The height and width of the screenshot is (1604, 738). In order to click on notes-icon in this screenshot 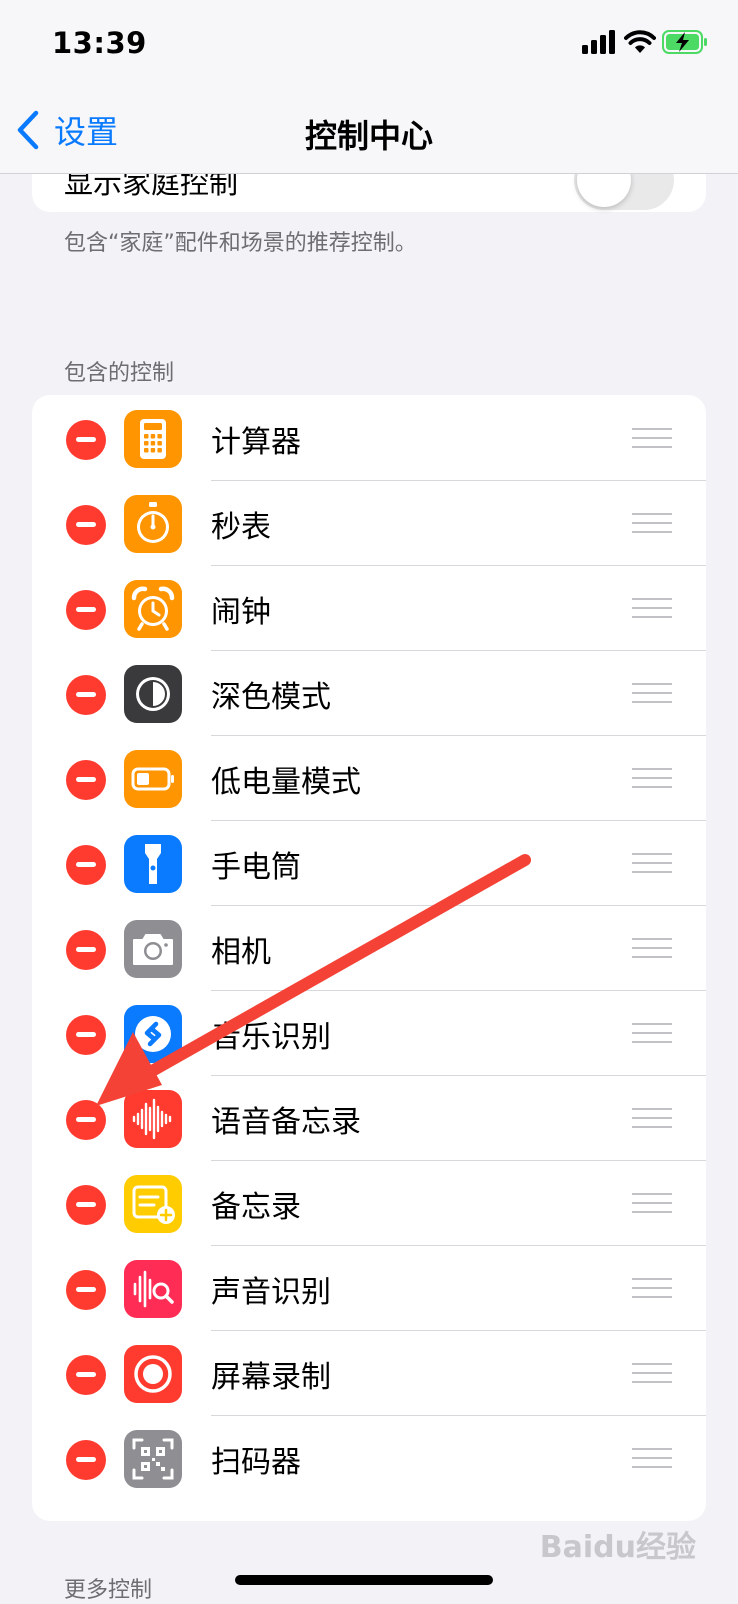, I will do `click(153, 1204)`.